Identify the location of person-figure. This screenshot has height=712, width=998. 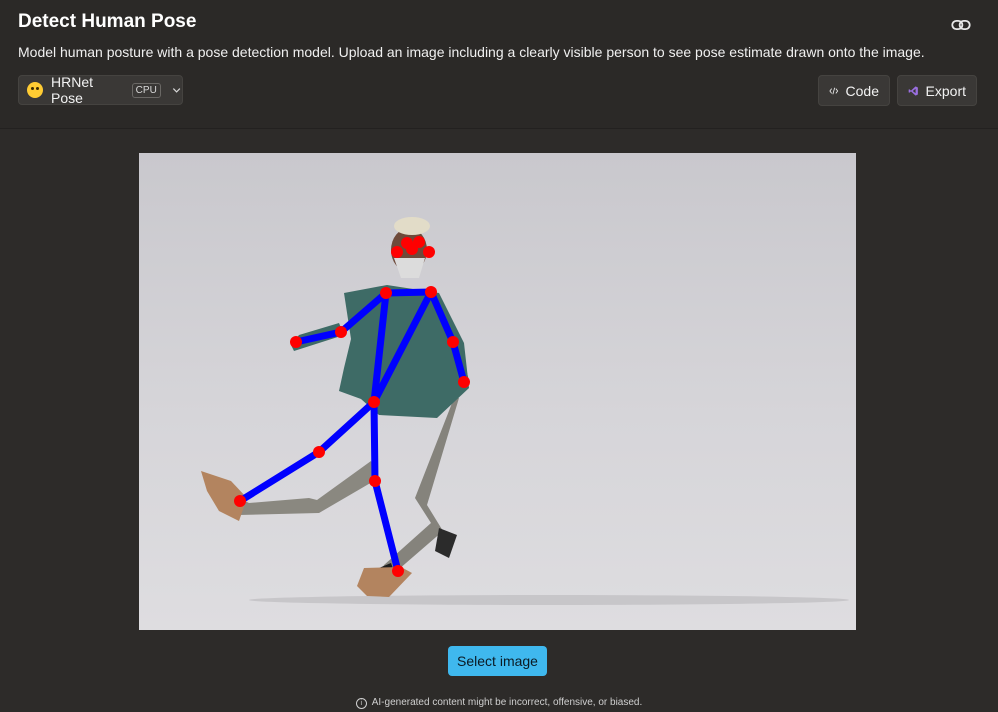
(335, 407).